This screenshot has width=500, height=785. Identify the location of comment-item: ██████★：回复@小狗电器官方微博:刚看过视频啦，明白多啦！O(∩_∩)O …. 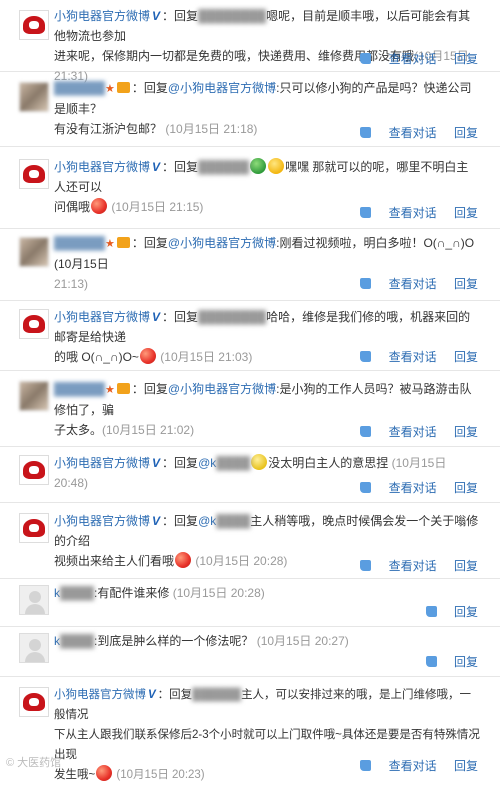
(250, 265).